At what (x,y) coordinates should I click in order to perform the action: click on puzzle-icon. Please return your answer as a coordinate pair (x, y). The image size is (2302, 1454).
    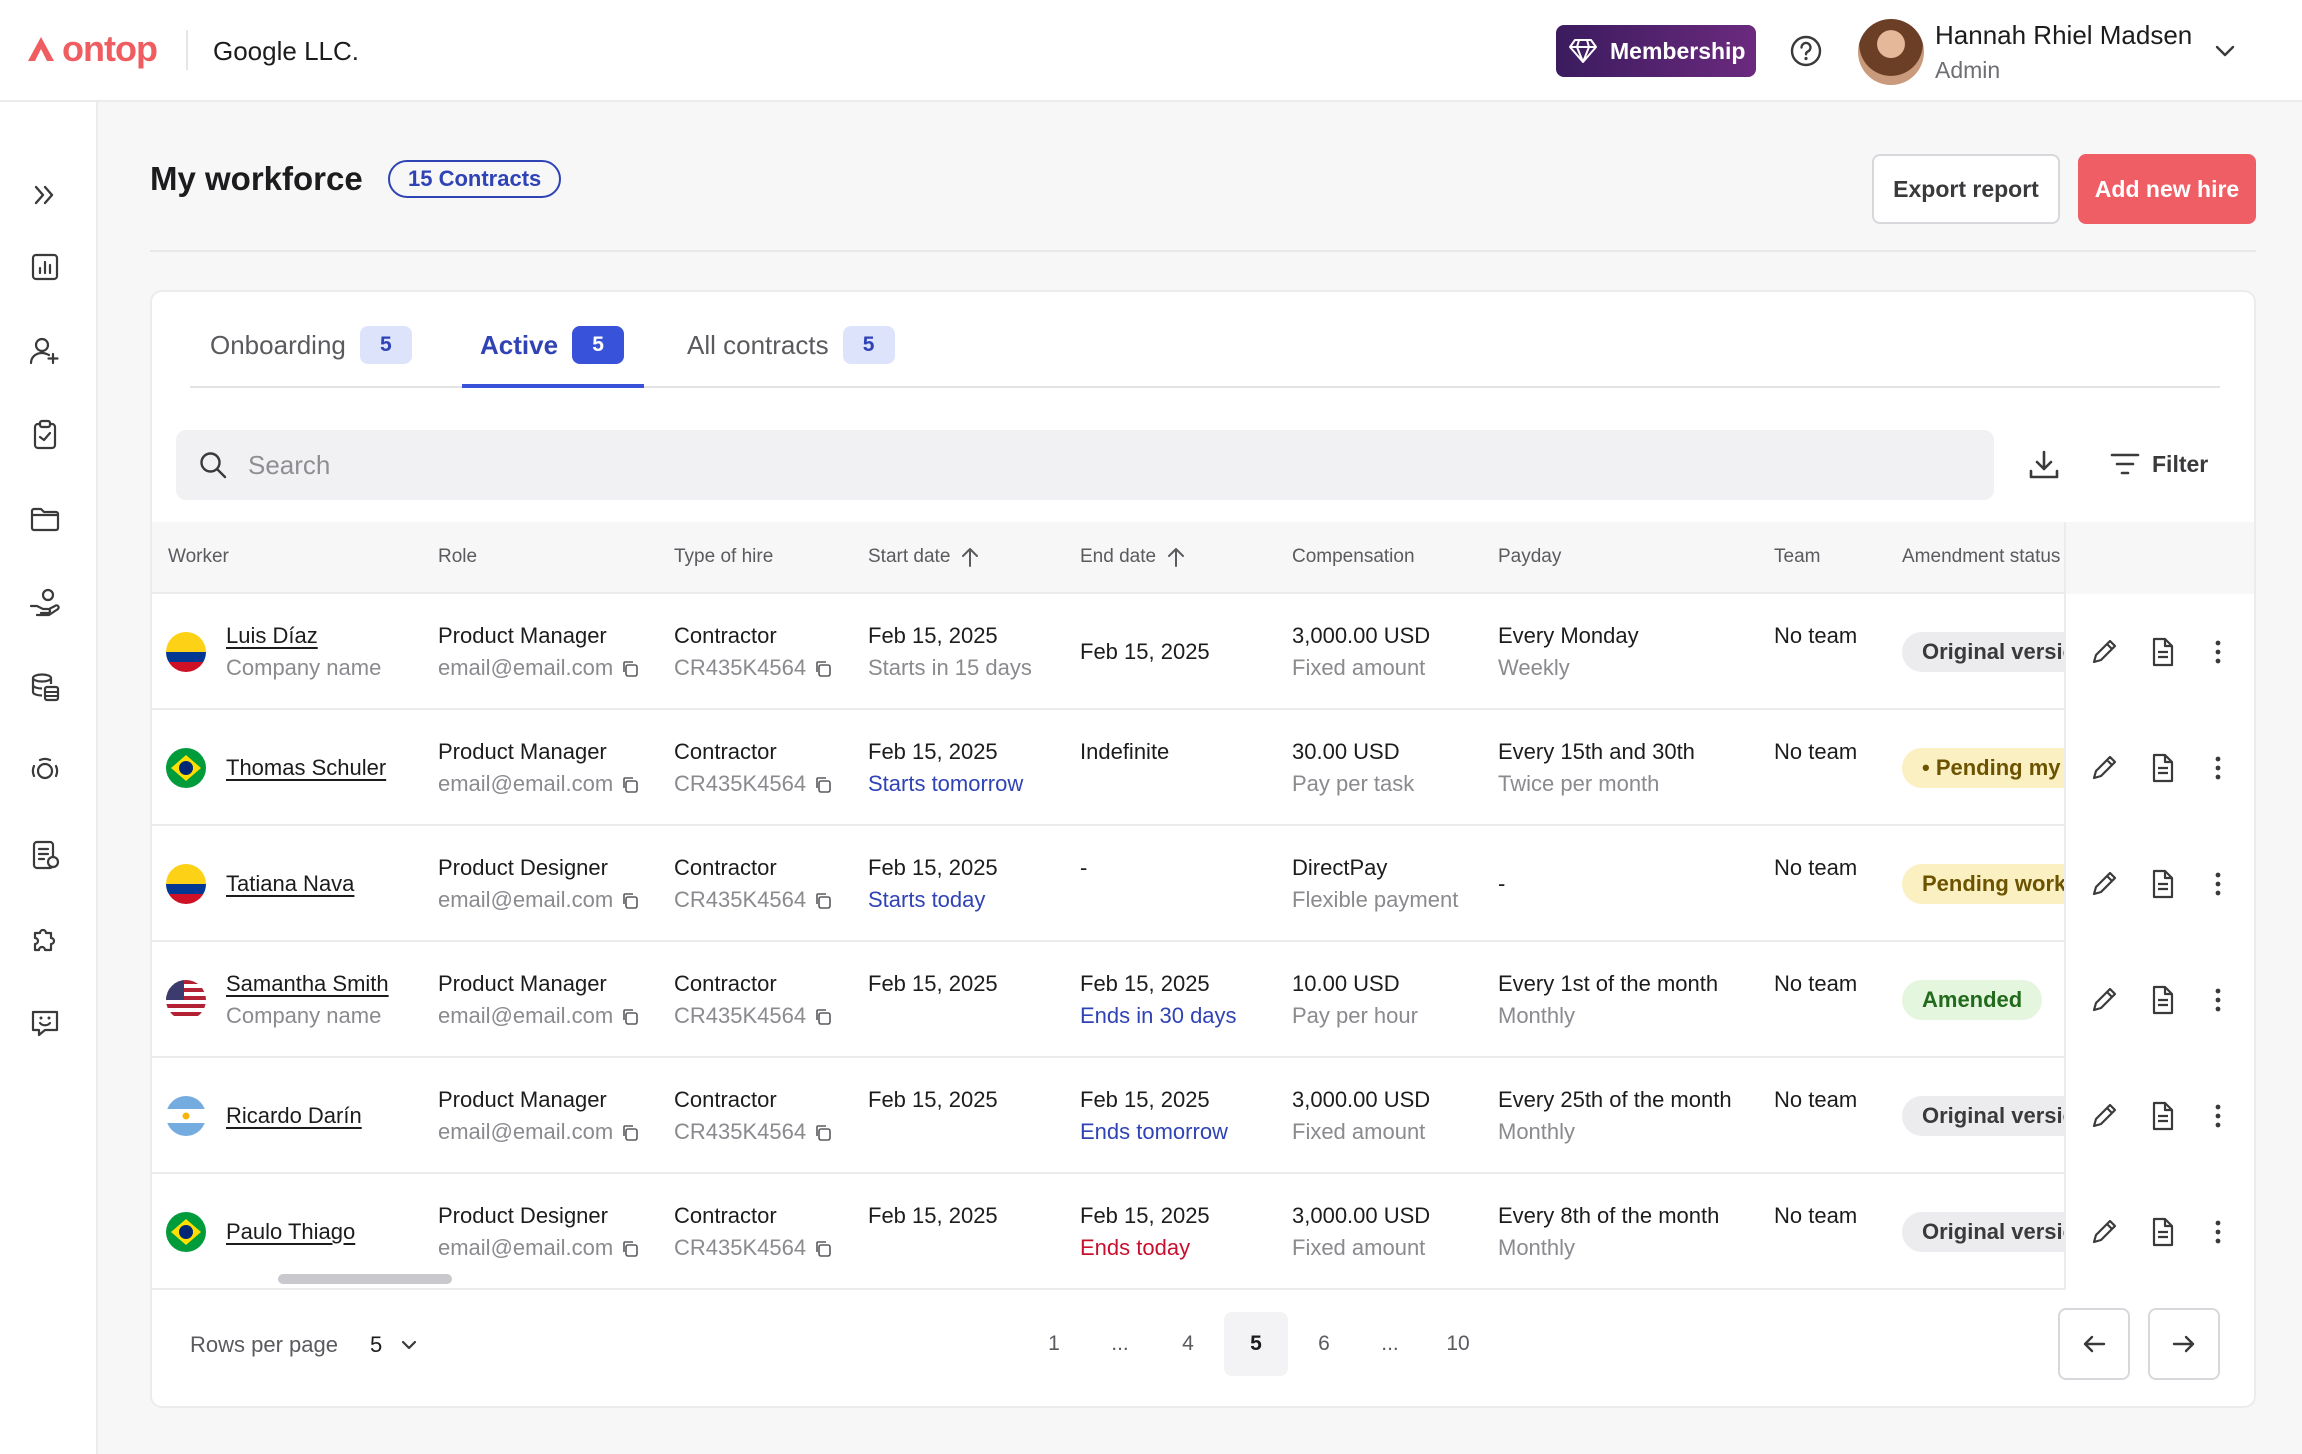
    Looking at the image, I should click on (45, 939).